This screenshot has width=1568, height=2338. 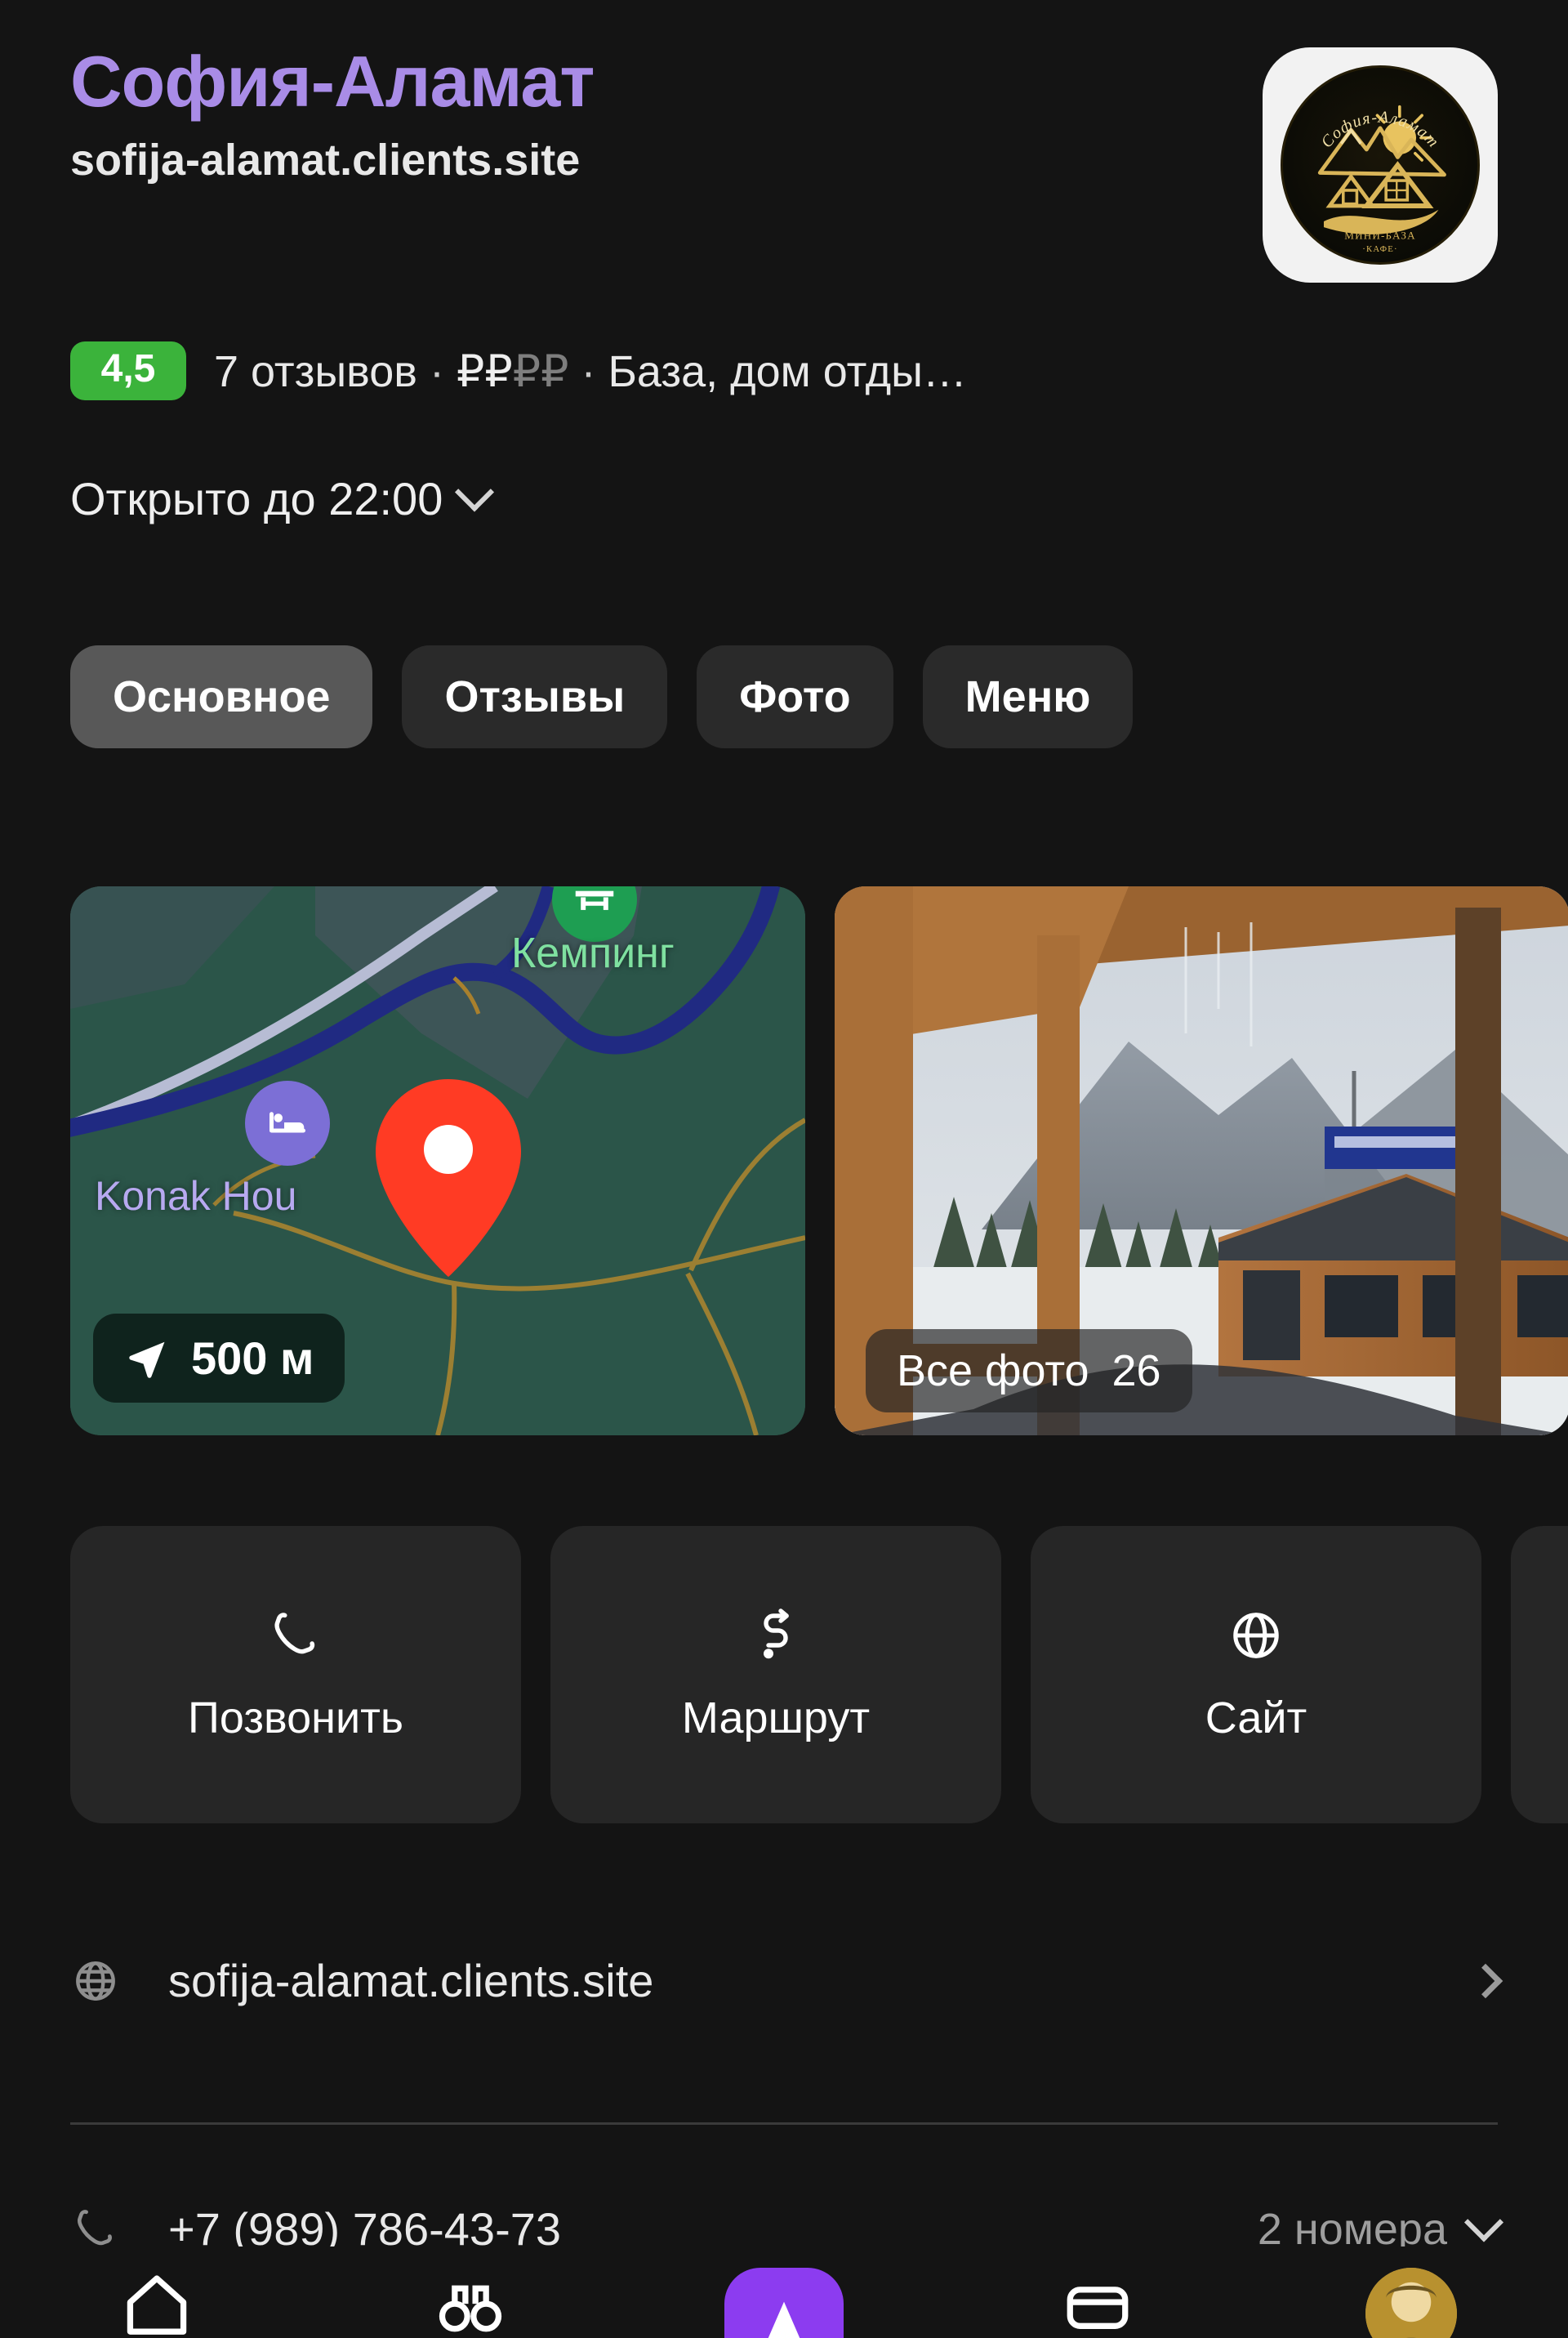 What do you see at coordinates (1136, 1370) in the screenshot?
I see `all-photos-count: 26` at bounding box center [1136, 1370].